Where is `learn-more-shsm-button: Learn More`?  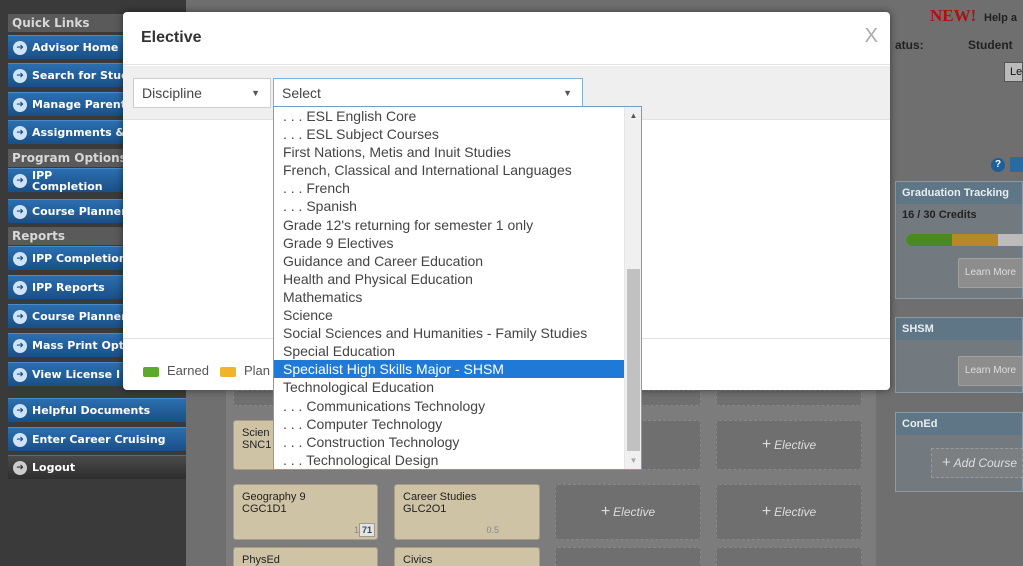
learn-more-shsm-button: Learn More is located at coordinates (990, 371).